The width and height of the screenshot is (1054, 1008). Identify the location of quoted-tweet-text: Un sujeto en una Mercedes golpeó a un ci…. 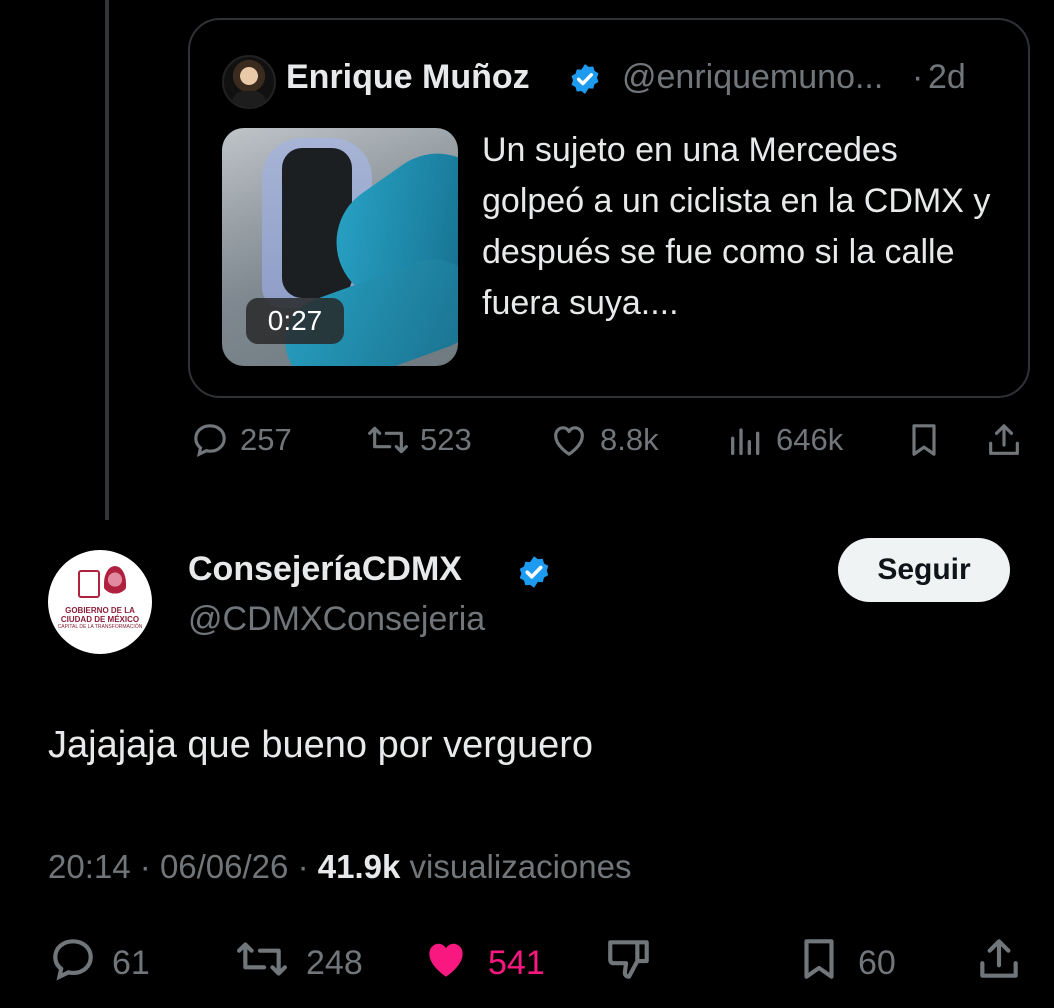
(736, 226).